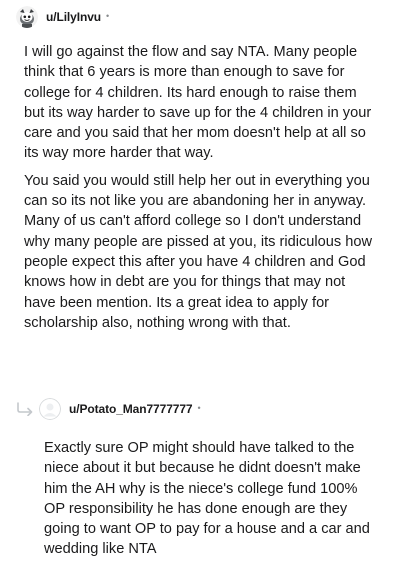 The width and height of the screenshot is (400, 587). What do you see at coordinates (131, 409) in the screenshot?
I see `comment-2-username: u/Potato_Man7777777` at bounding box center [131, 409].